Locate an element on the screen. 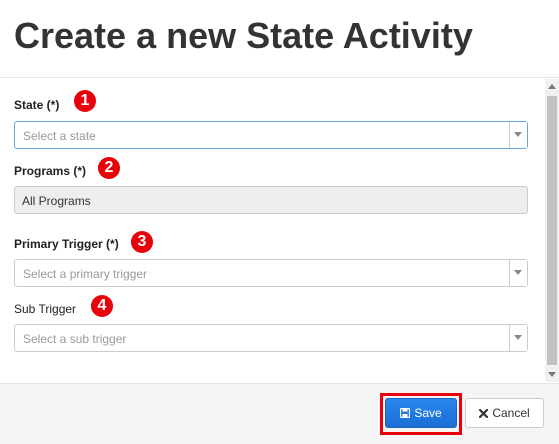 The height and width of the screenshot is (444, 559). scrollbar-thumb is located at coordinates (552, 230).